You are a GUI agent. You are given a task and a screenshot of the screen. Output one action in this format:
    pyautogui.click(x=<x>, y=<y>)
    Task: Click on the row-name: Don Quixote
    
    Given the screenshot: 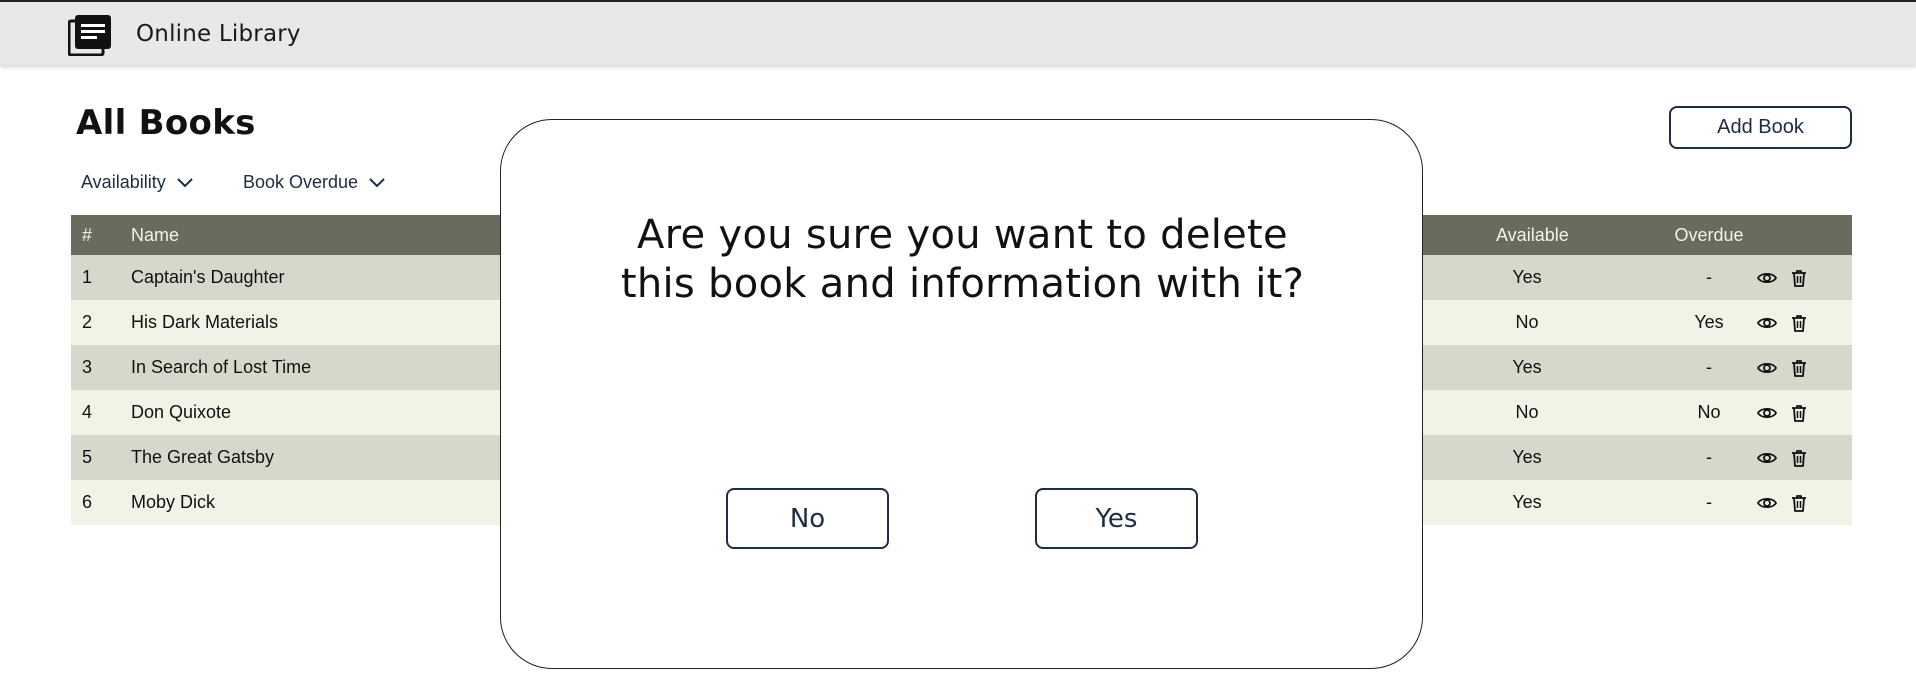 What is the action you would take?
    pyautogui.click(x=181, y=412)
    